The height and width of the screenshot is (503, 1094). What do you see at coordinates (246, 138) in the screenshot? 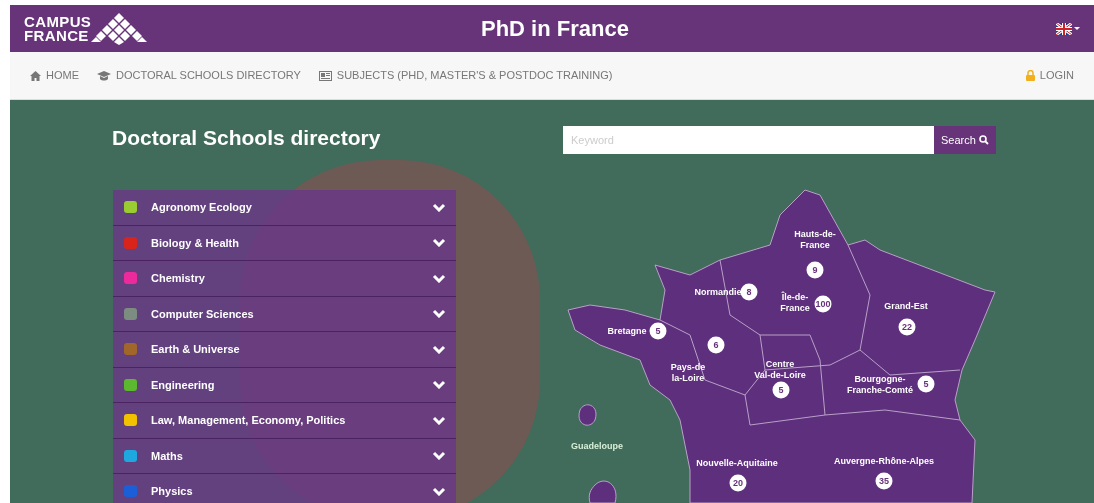
I see `page-heading: Doctoral Schools directory` at bounding box center [246, 138].